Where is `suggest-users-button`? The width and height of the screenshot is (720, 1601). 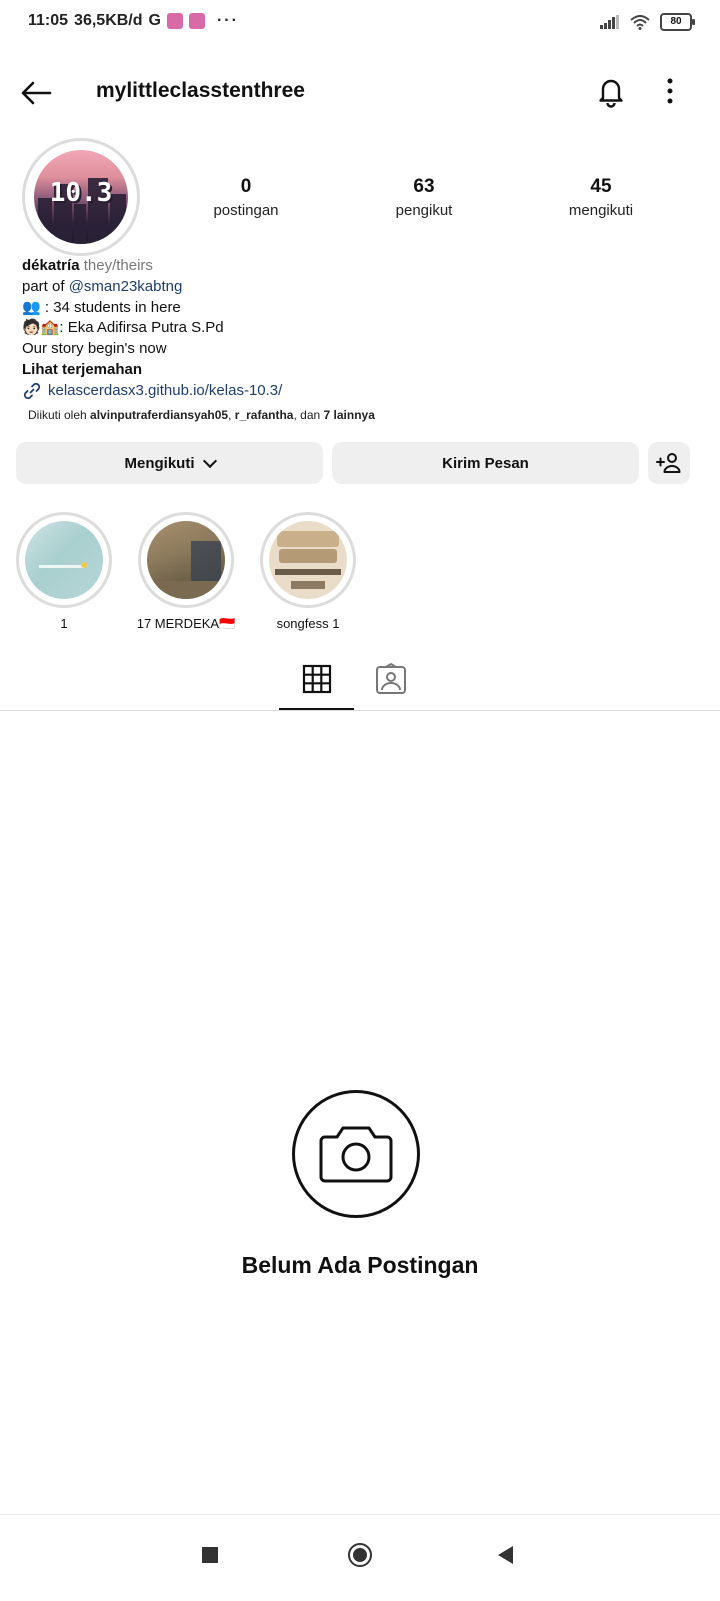 suggest-users-button is located at coordinates (669, 463).